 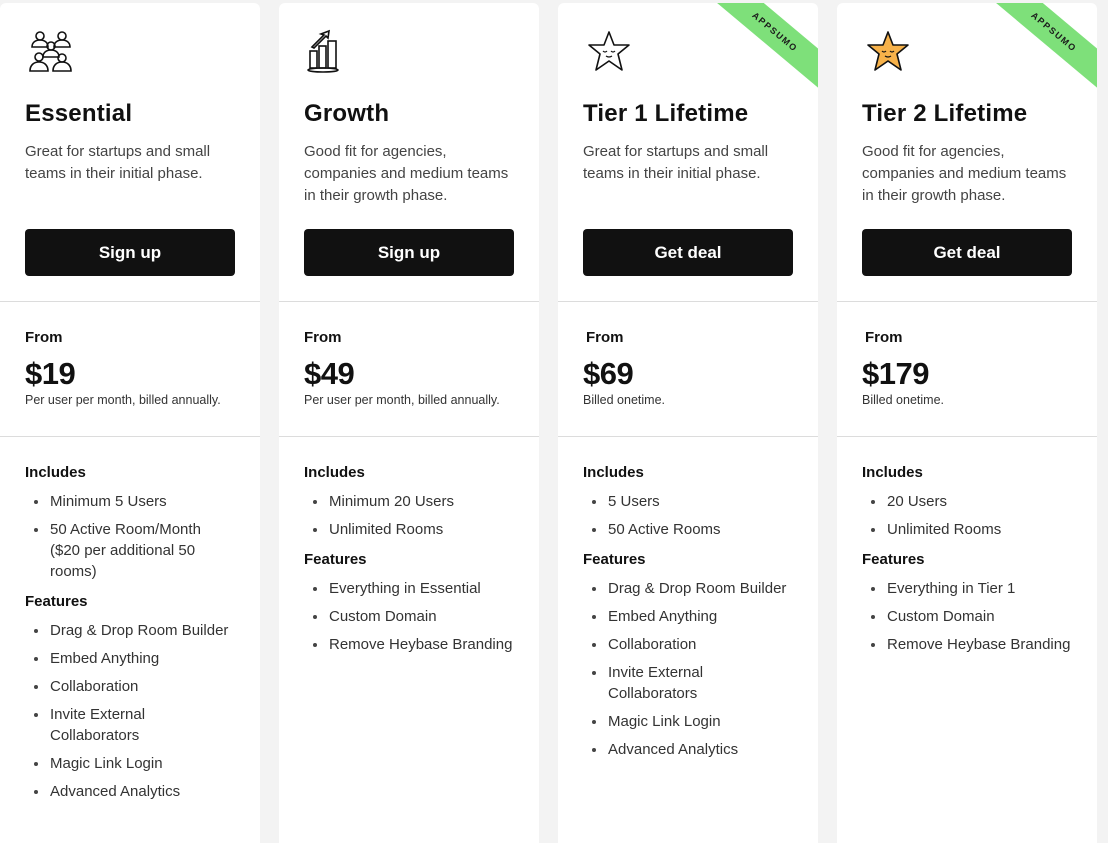 What do you see at coordinates (134, 501) in the screenshot?
I see `list-item: Minimum 5 Users` at bounding box center [134, 501].